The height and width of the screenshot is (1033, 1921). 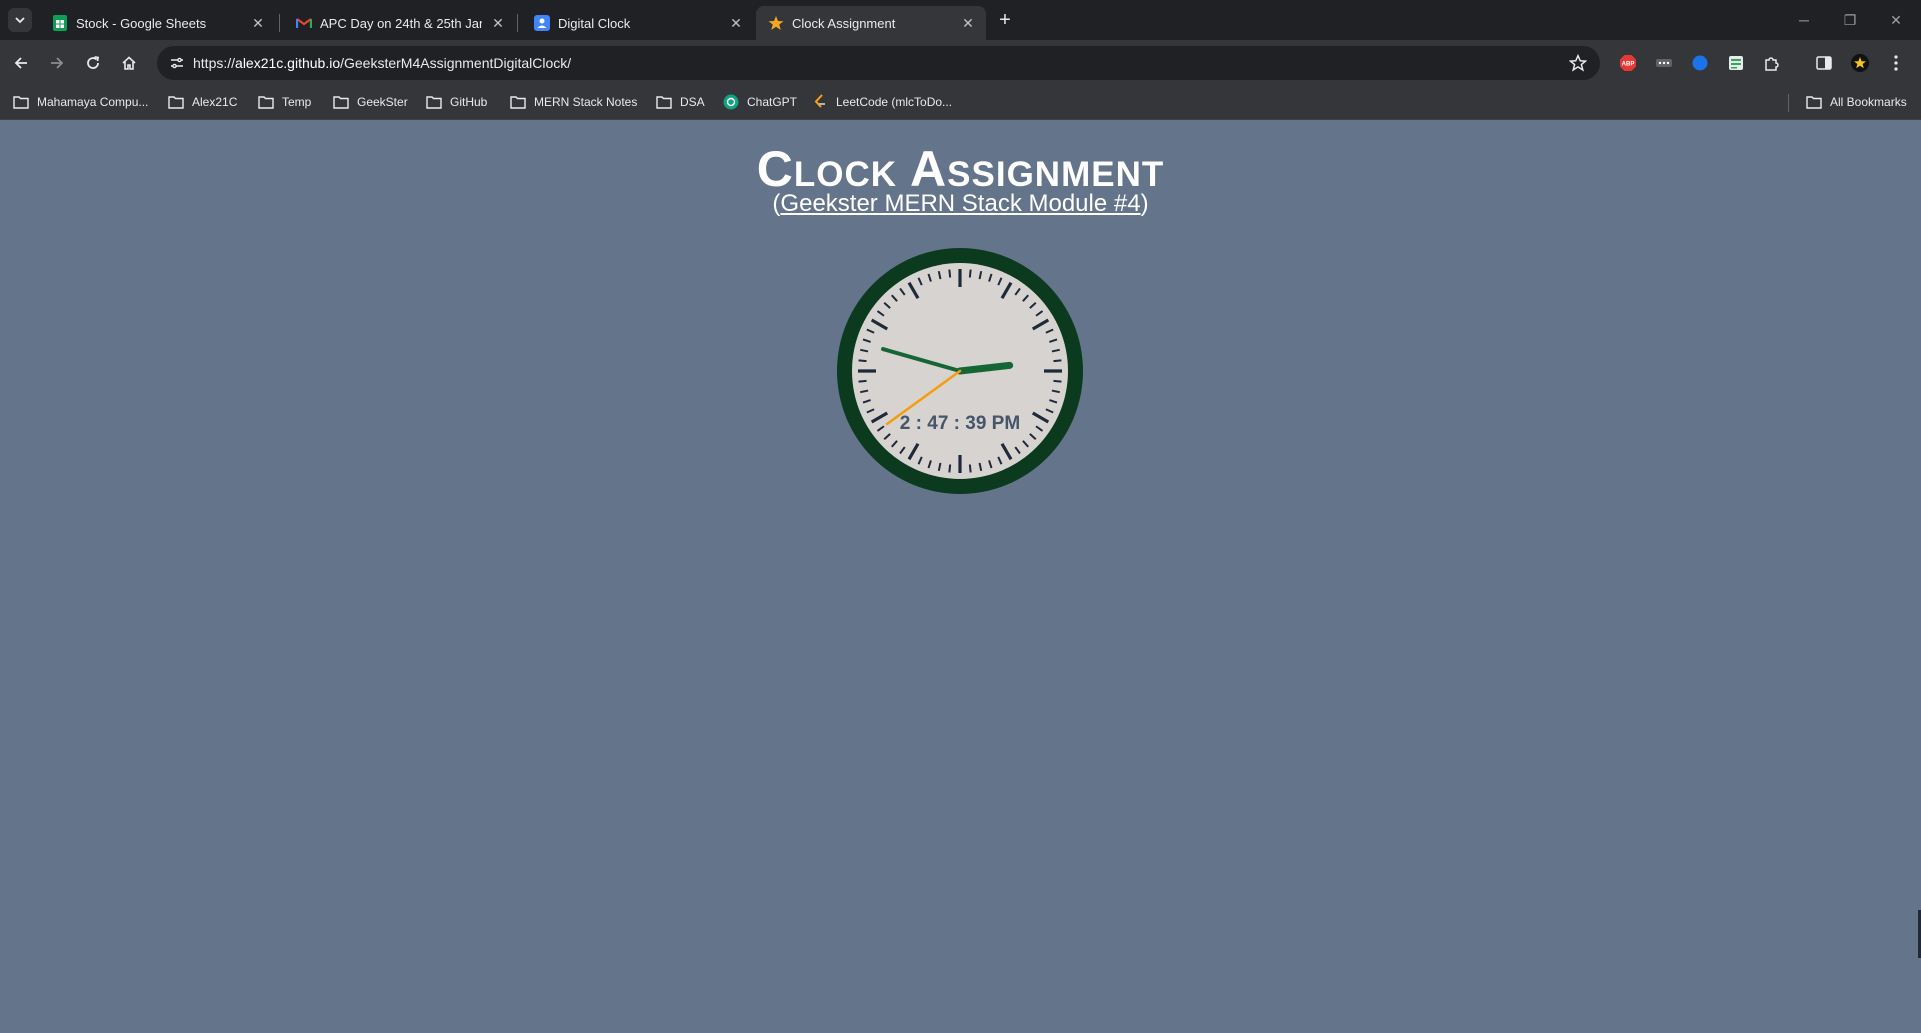 What do you see at coordinates (288, 63) in the screenshot?
I see `url-host: alex21c.github.io` at bounding box center [288, 63].